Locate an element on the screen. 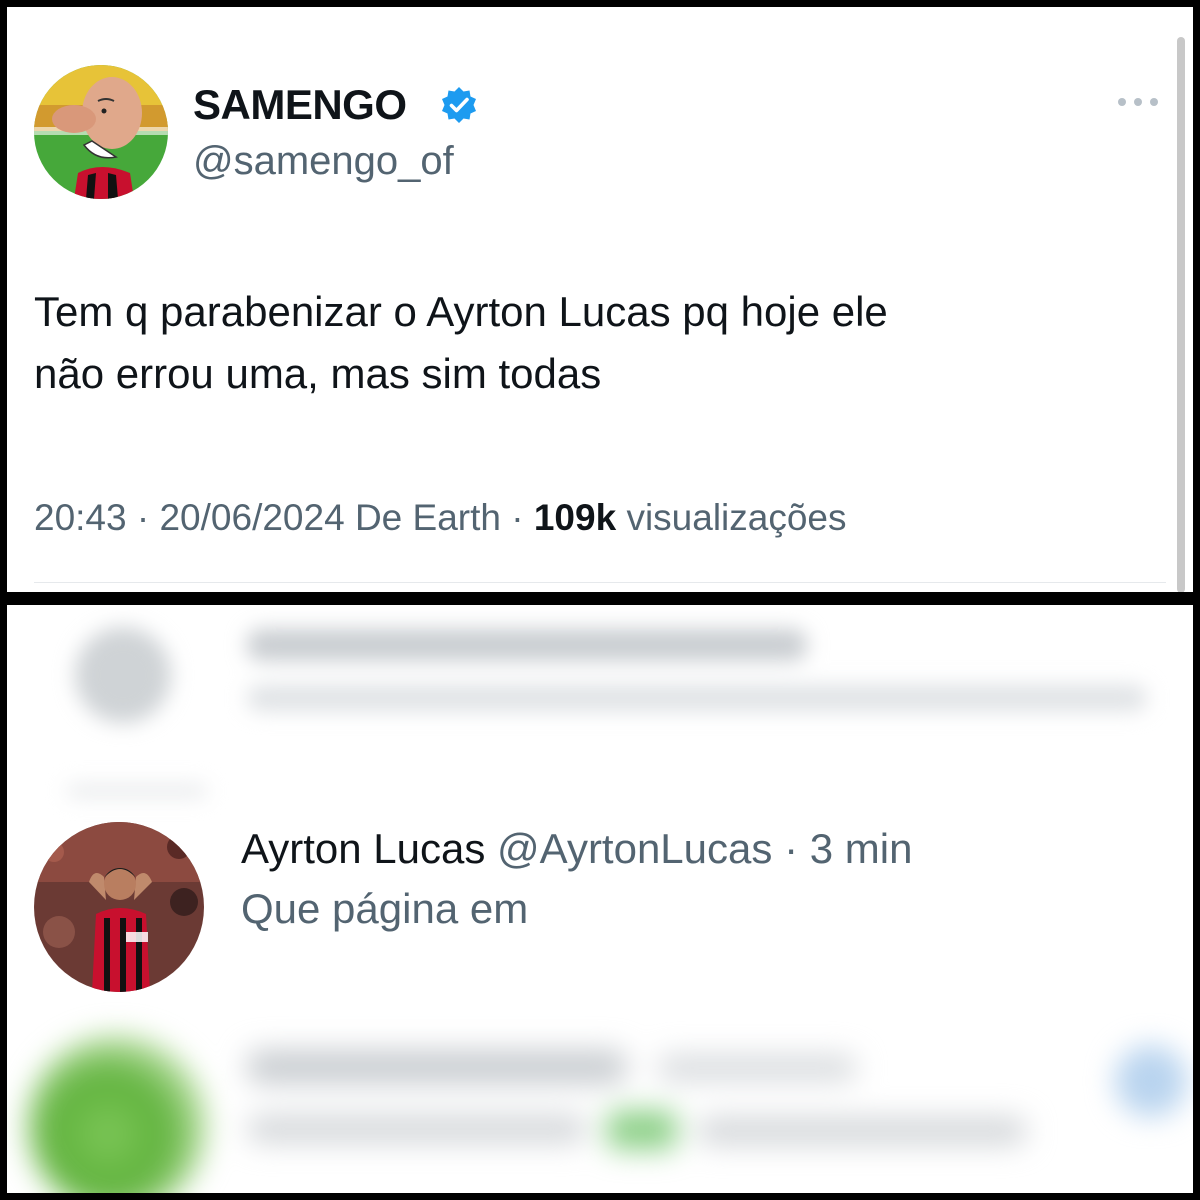 Image resolution: width=1200 pixels, height=1200 pixels. more-options-icon is located at coordinates (1138, 102).